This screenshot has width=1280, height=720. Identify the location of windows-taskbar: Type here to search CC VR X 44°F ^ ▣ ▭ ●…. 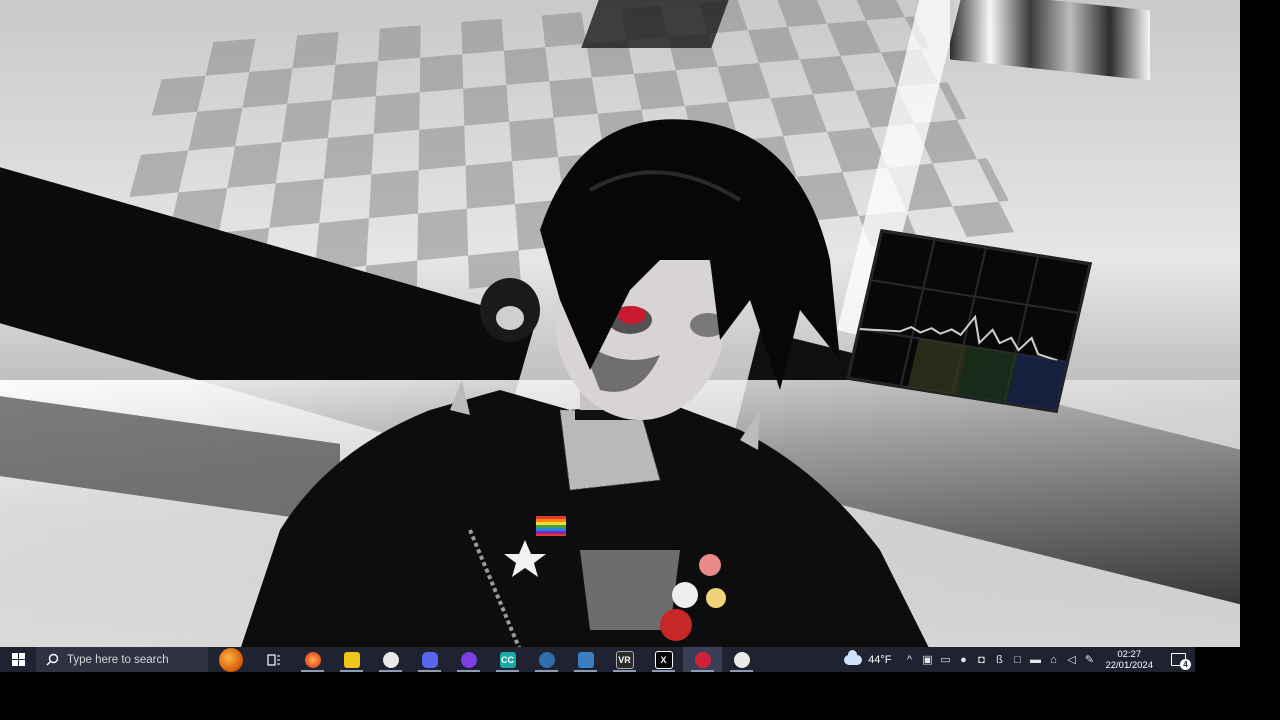
(597, 659).